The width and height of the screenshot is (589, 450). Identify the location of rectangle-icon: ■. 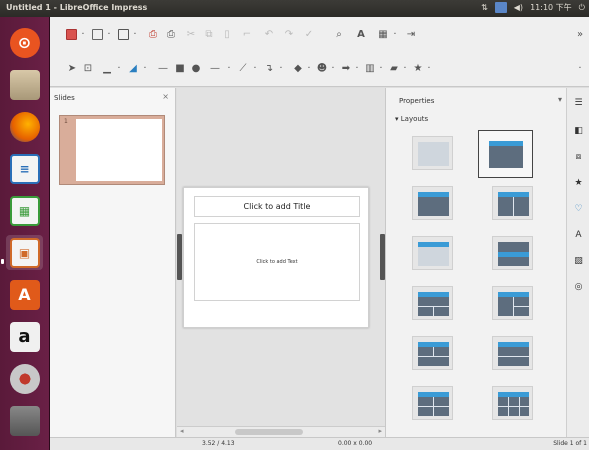
(180, 68).